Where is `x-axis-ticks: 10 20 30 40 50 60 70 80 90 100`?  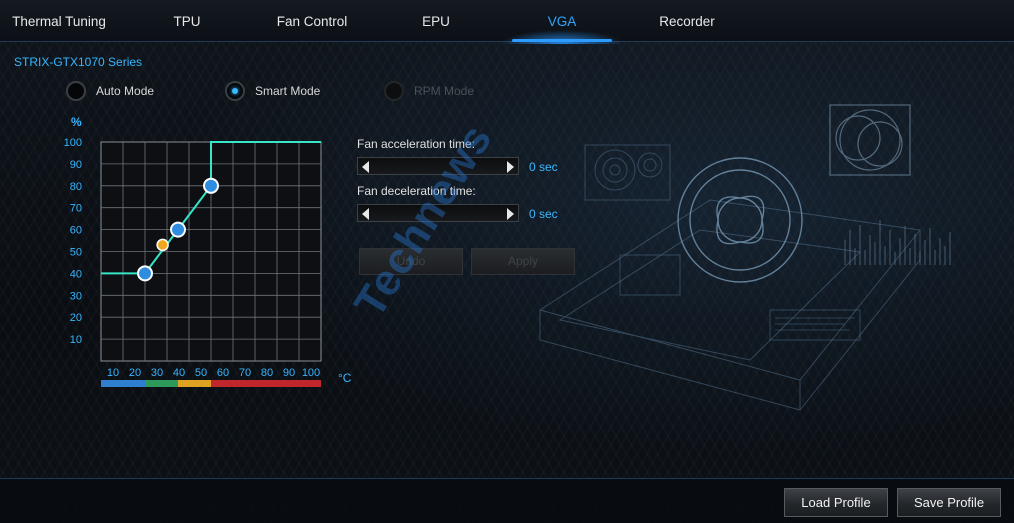 x-axis-ticks: 10 20 30 40 50 60 70 80 90 100 is located at coordinates (213, 373).